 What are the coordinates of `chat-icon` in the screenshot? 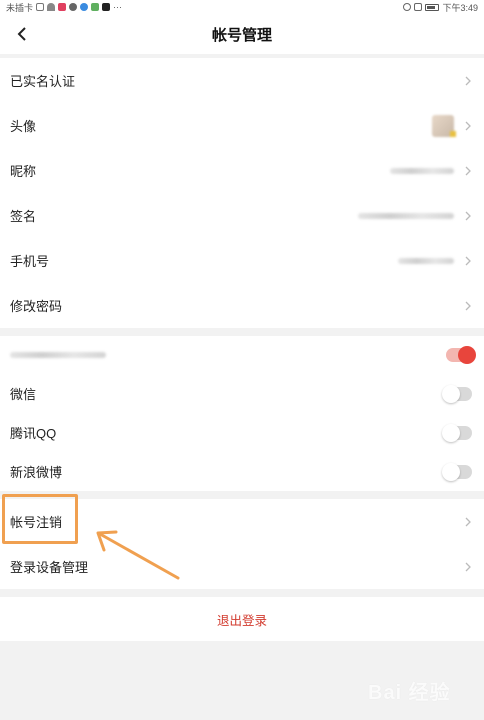 It's located at (73, 7).